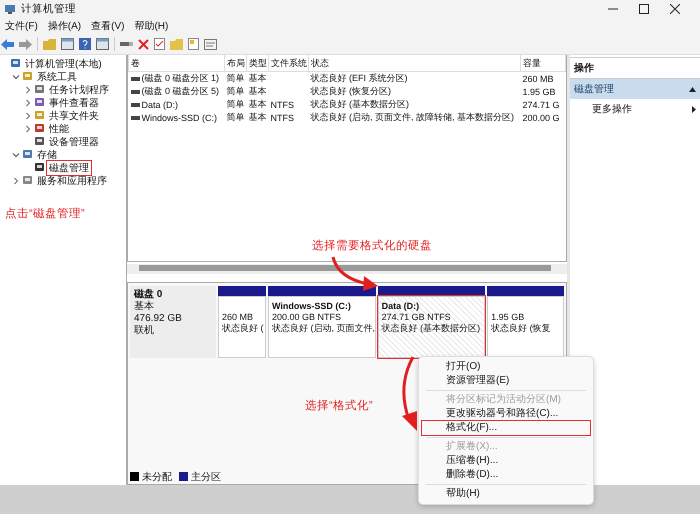 The width and height of the screenshot is (700, 514). What do you see at coordinates (235, 63) in the screenshot?
I see `column-header: 布局` at bounding box center [235, 63].